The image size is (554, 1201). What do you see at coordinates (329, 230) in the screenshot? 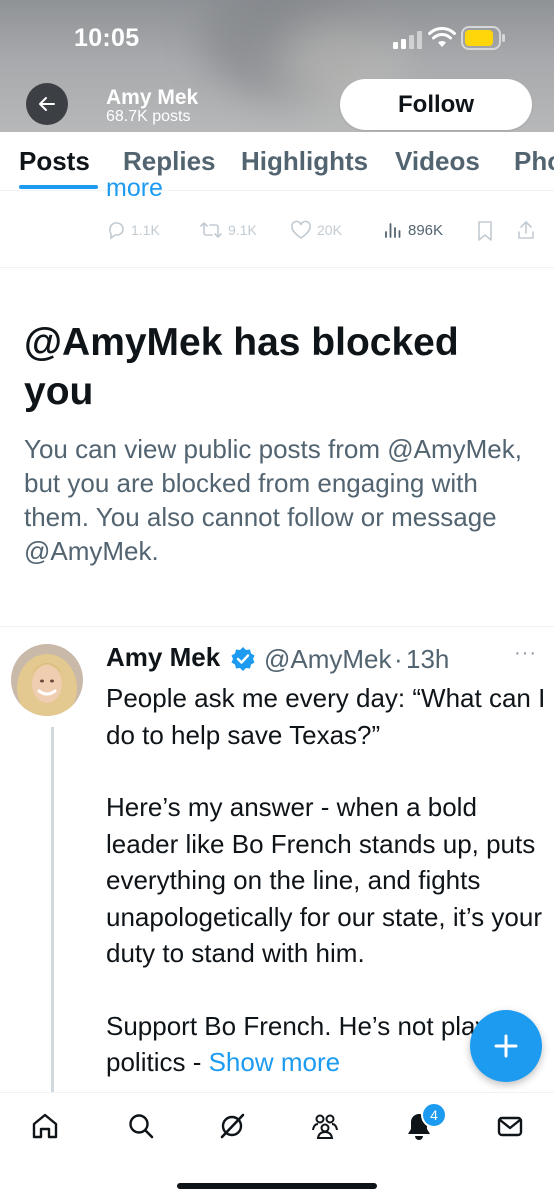
I see `like-count: 20K` at bounding box center [329, 230].